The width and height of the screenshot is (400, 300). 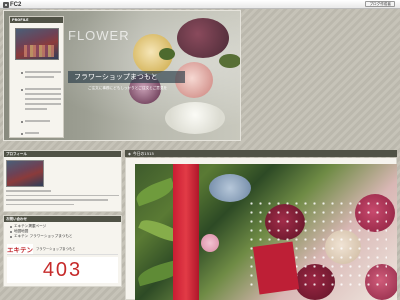 I want to click on ekiten-logo: エキテン, so click(x=20, y=248).